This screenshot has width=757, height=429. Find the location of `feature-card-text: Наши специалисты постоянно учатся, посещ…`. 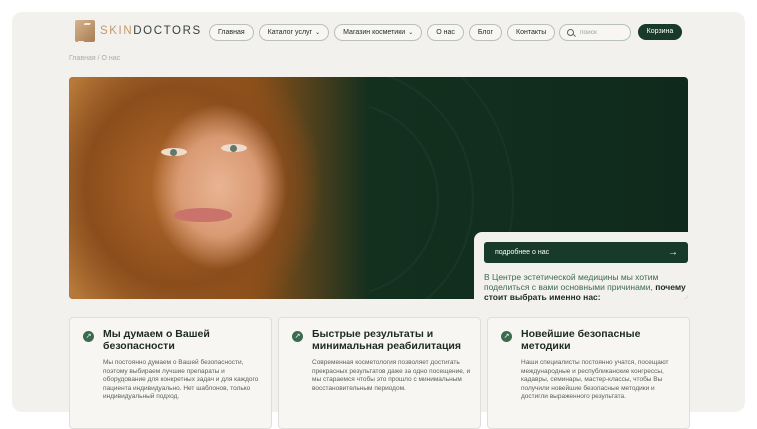

feature-card-text: Наши специалисты постоянно учатся, посещ… is located at coordinates (595, 379).